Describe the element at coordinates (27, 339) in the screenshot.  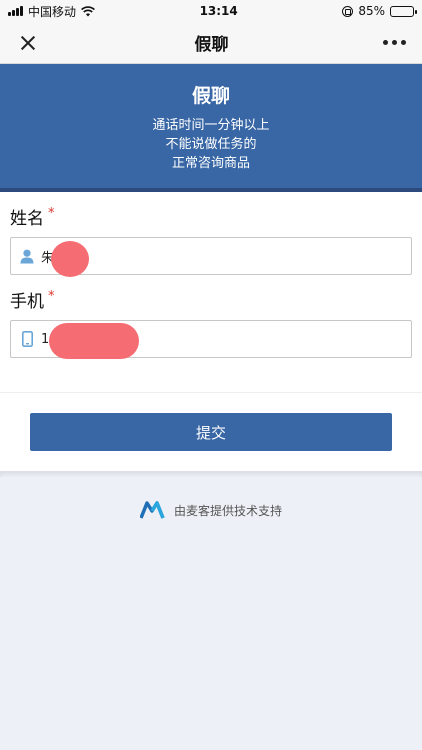
I see `phone-icon` at that location.